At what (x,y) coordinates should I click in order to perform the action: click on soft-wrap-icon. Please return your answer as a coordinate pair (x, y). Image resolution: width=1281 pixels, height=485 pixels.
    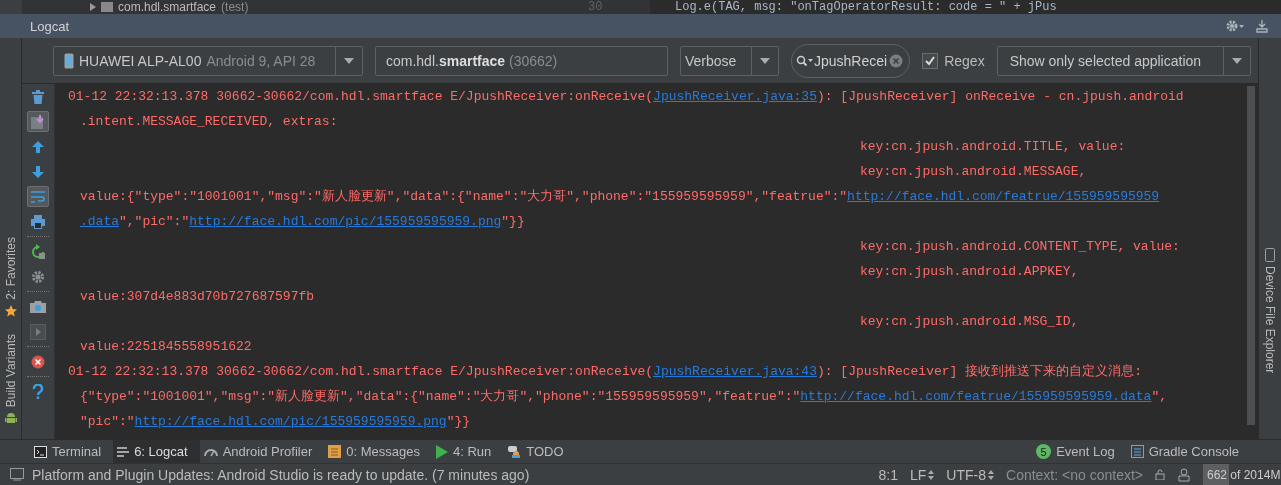
    Looking at the image, I should click on (38, 196).